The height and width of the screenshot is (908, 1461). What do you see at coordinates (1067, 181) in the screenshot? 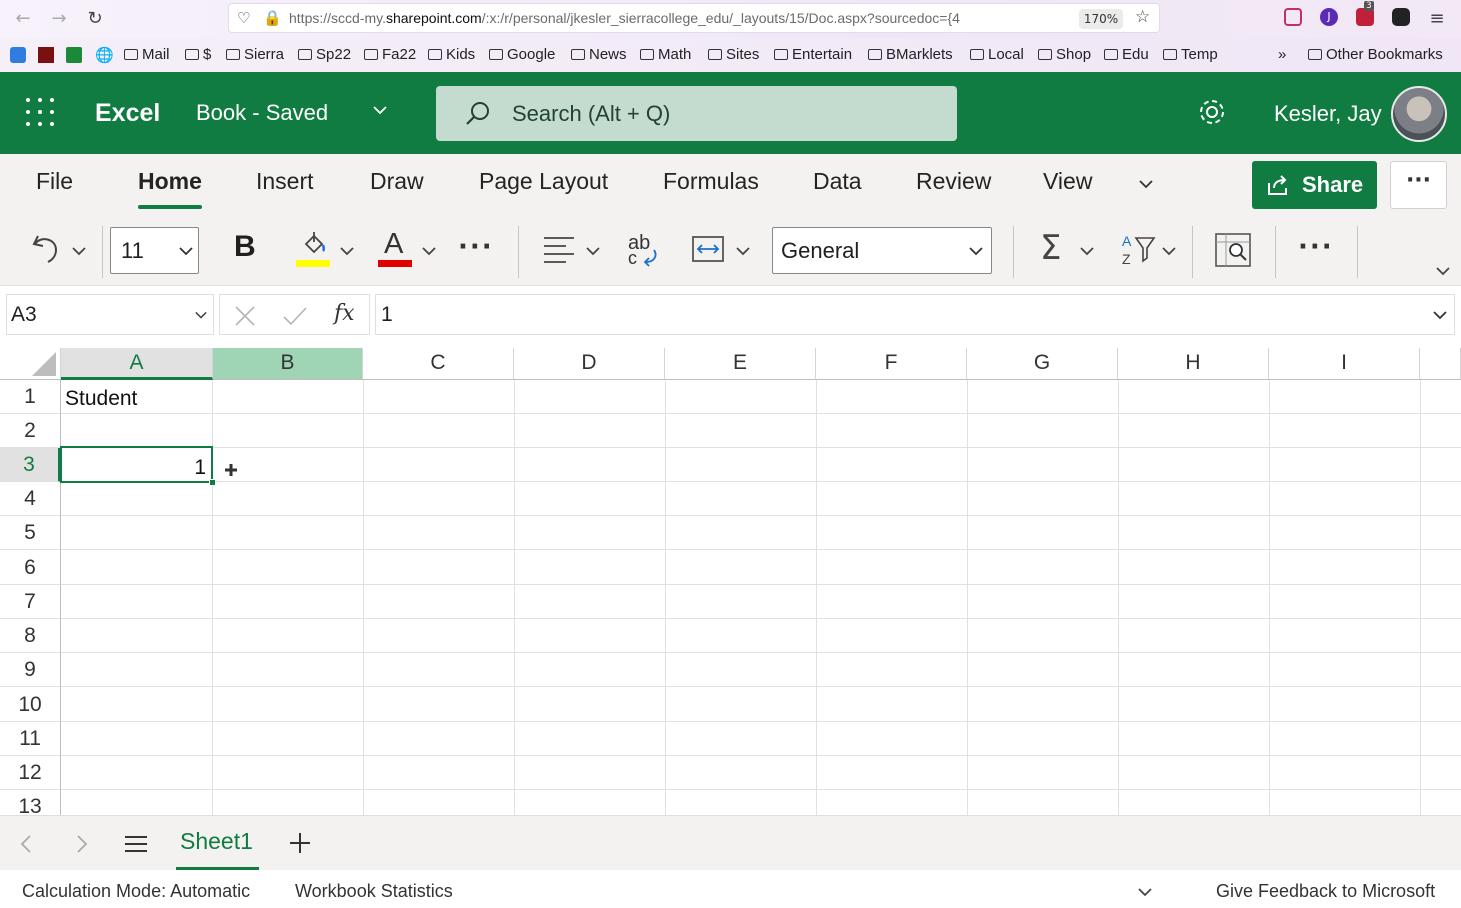
I see `tab-view: View` at bounding box center [1067, 181].